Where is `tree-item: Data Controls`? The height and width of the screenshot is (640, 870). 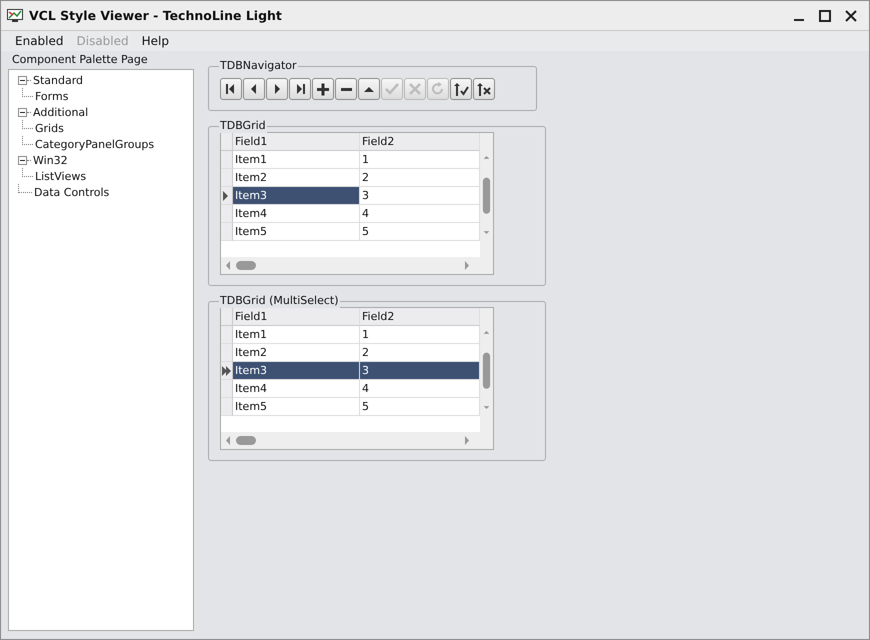 tree-item: Data Controls is located at coordinates (72, 192).